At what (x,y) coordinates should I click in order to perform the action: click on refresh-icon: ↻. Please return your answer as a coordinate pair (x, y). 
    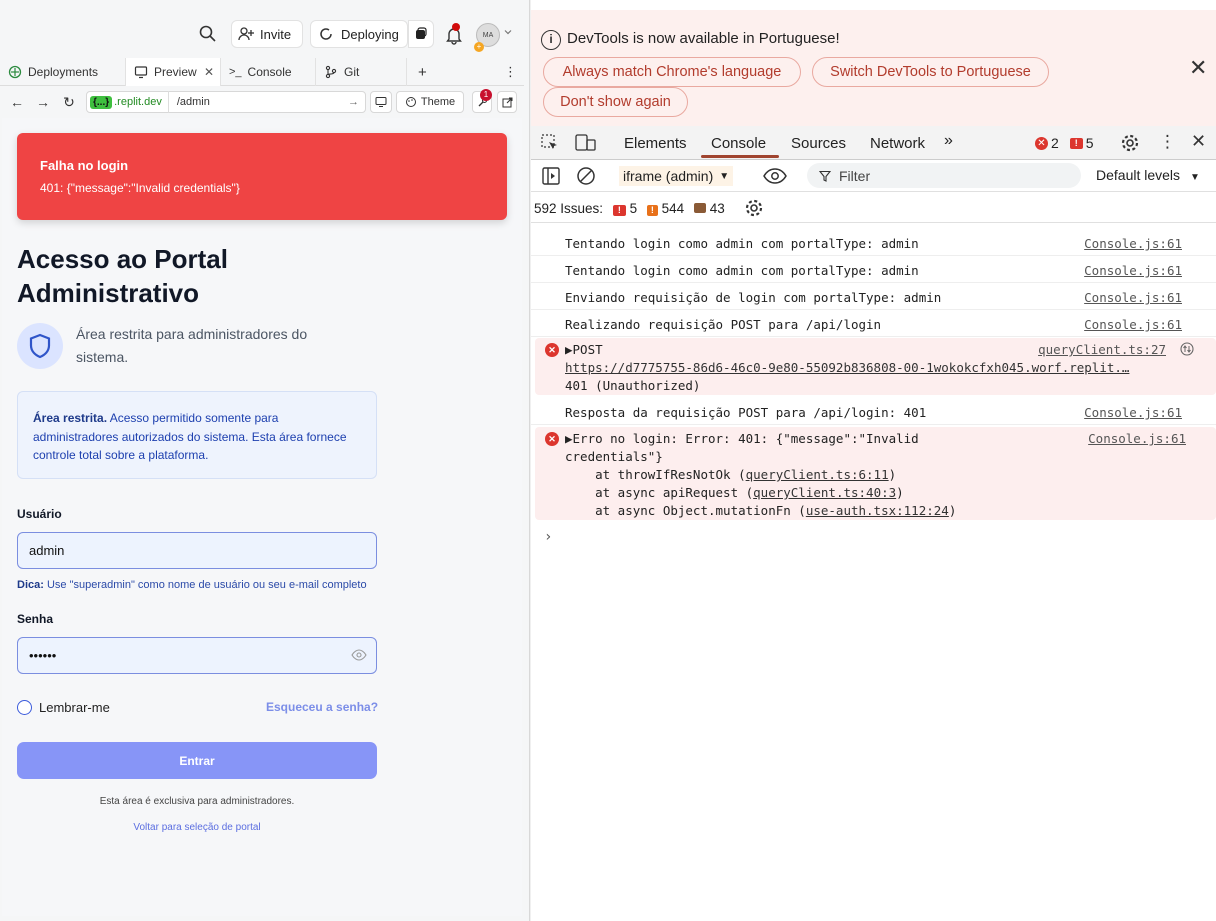
    Looking at the image, I should click on (69, 102).